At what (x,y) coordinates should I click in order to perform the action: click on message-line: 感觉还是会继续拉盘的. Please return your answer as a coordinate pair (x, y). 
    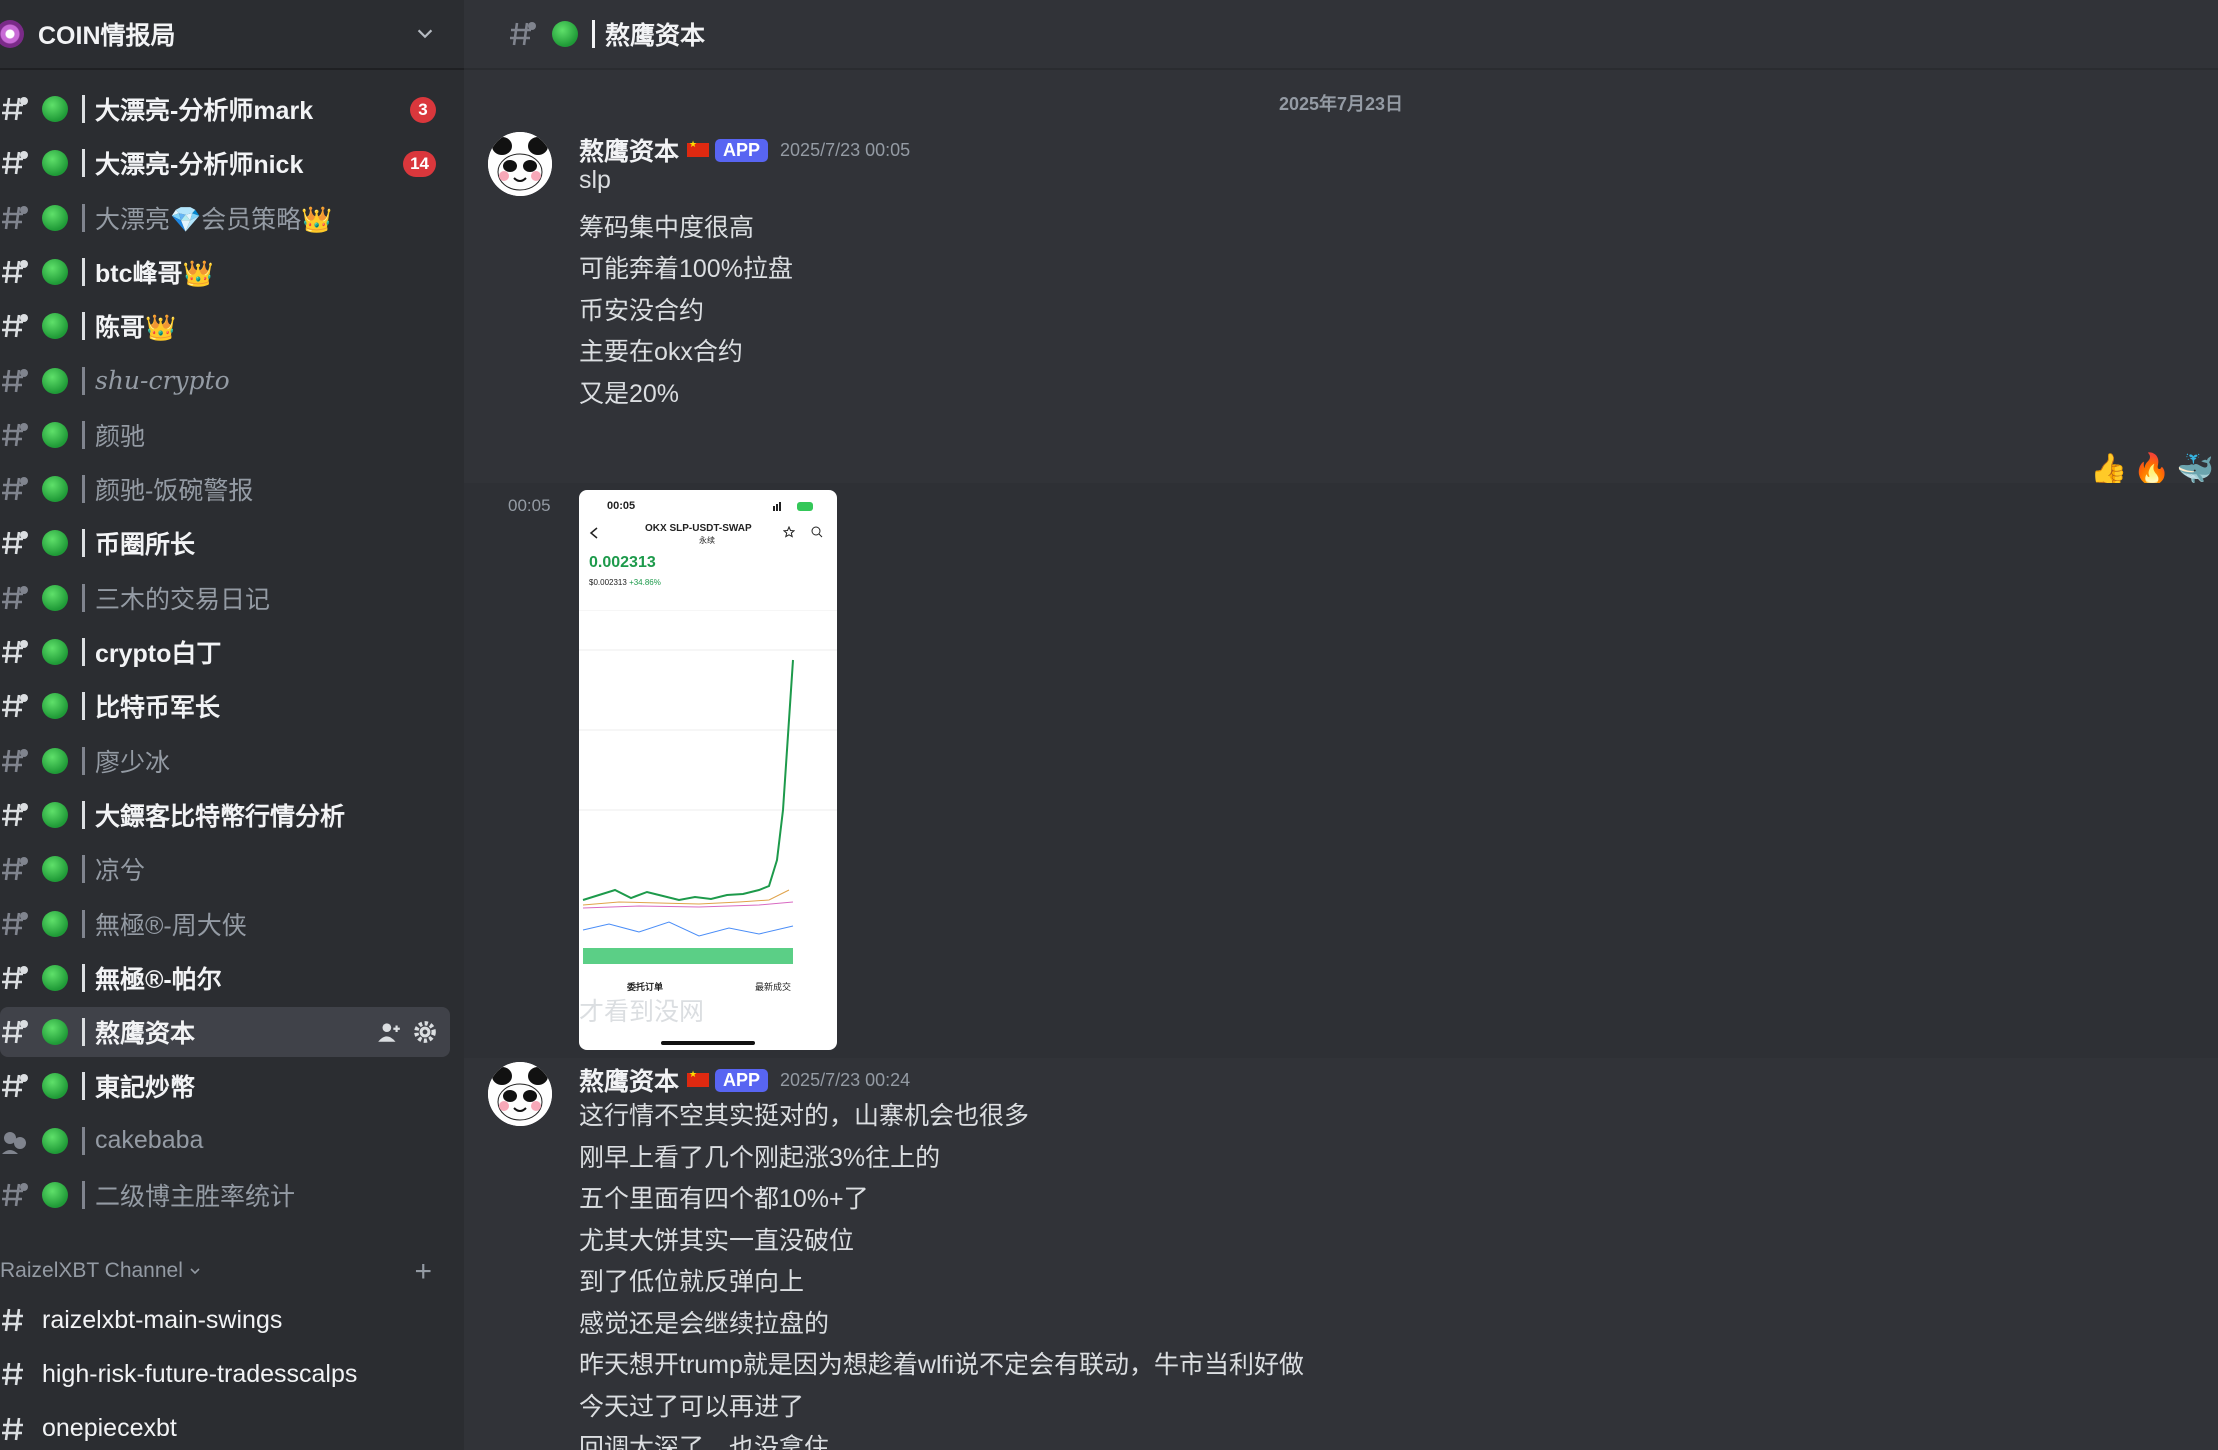
    Looking at the image, I should click on (704, 1324).